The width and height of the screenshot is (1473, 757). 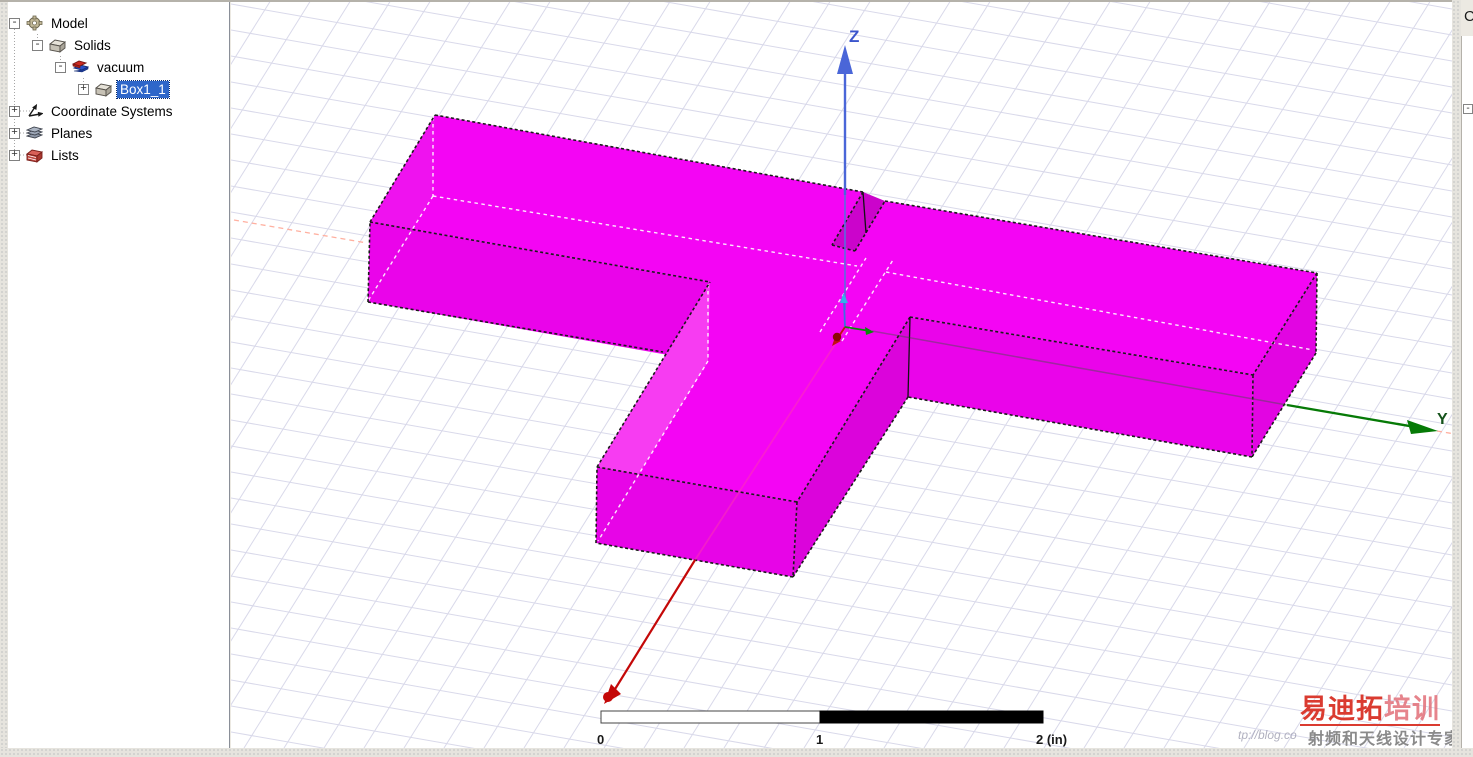 I want to click on planes-icon, so click(x=34, y=132).